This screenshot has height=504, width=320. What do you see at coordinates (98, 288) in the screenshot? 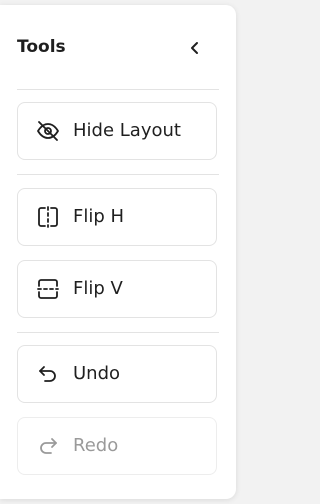
I see `flip-v-label: Flip V` at bounding box center [98, 288].